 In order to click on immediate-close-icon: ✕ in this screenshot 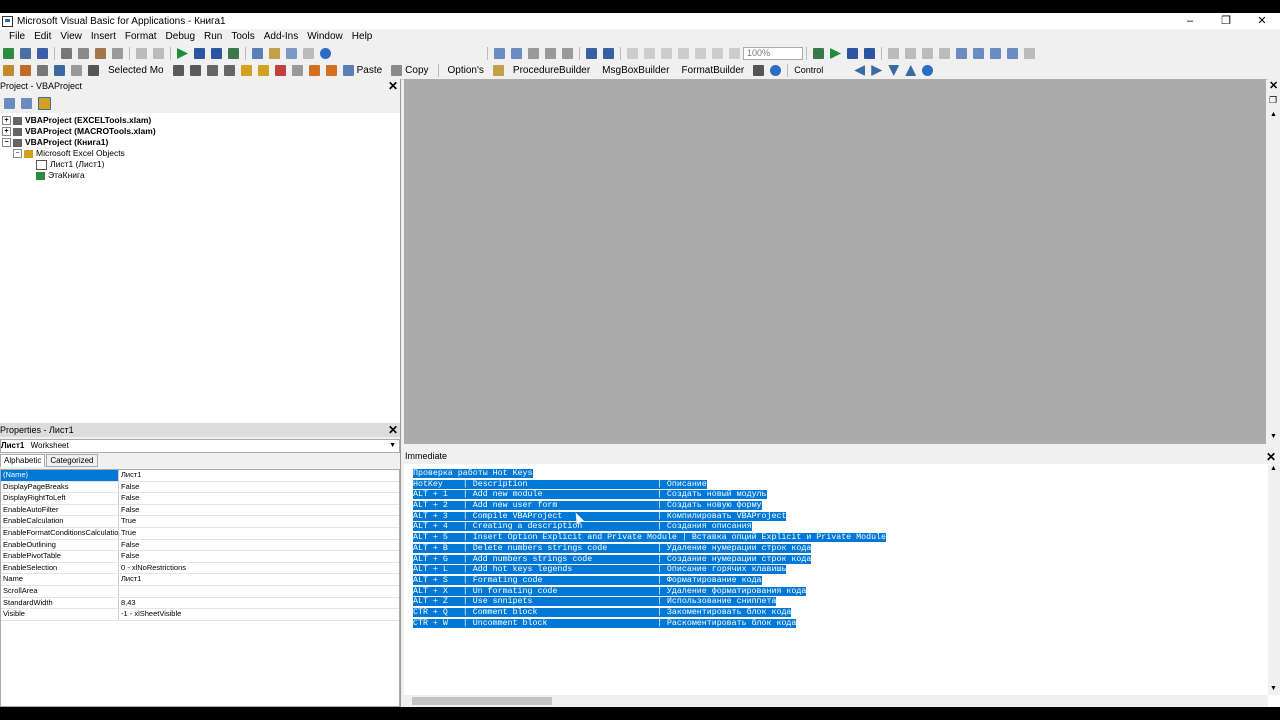, I will do `click(1271, 457)`.